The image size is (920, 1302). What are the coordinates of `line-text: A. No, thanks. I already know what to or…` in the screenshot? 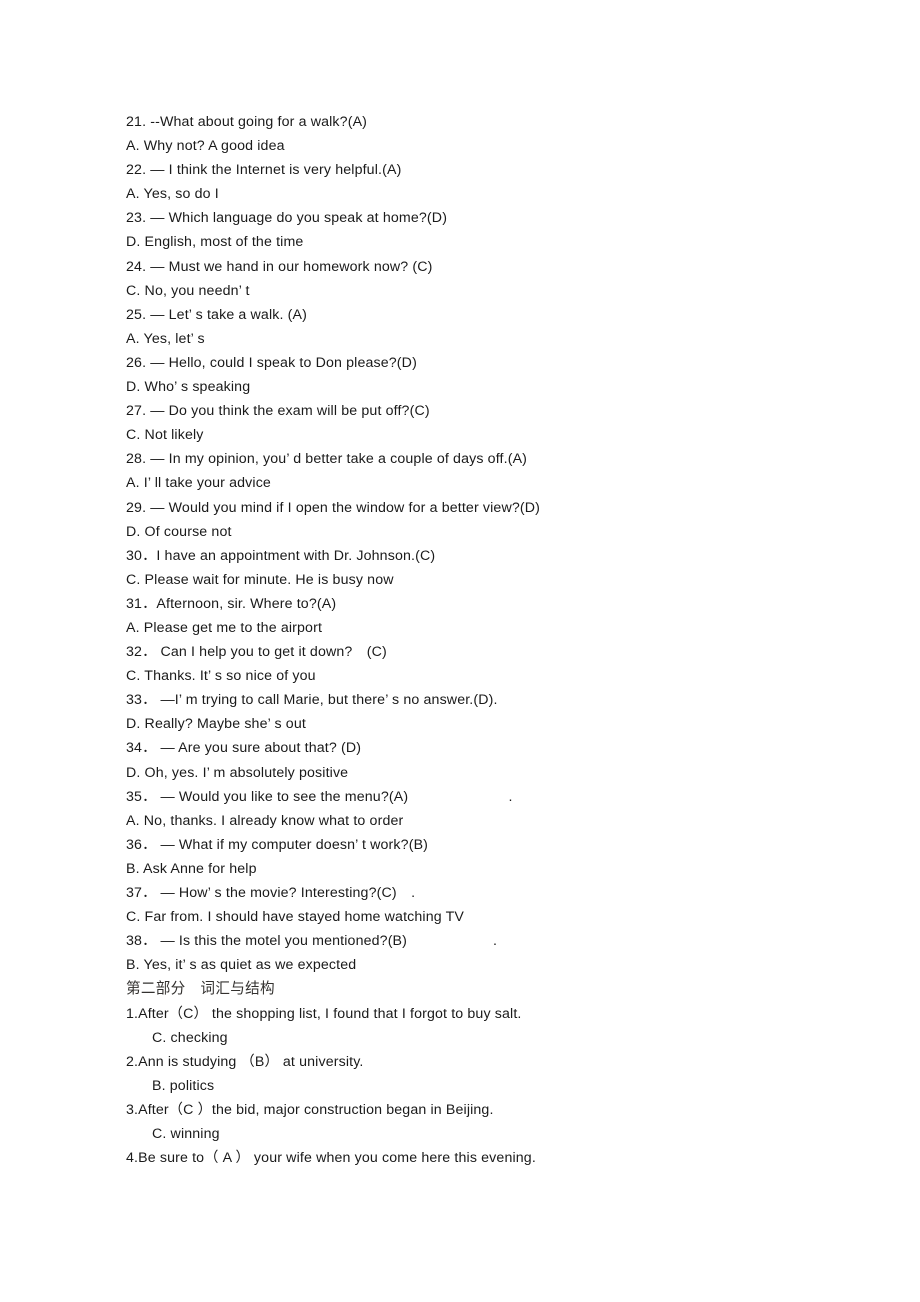 It's located at (265, 820).